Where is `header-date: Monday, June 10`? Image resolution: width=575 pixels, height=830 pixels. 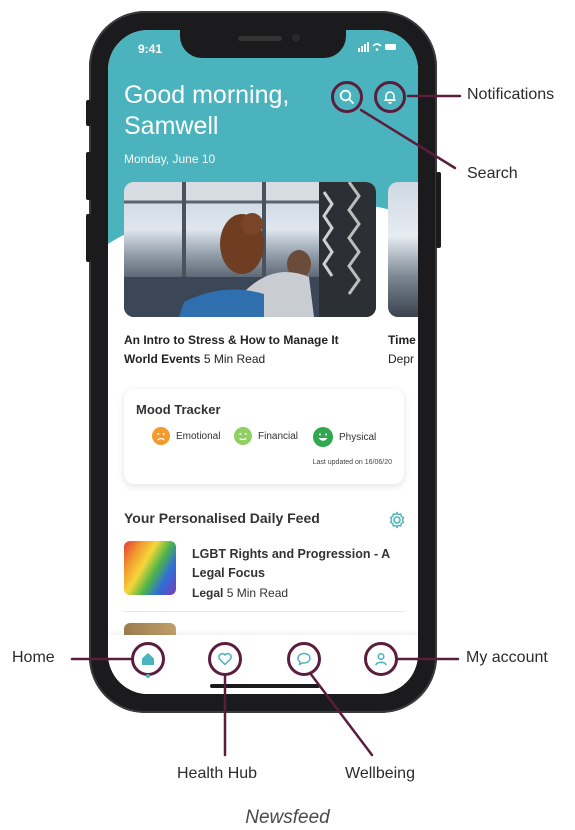 header-date: Monday, June 10 is located at coordinates (170, 159).